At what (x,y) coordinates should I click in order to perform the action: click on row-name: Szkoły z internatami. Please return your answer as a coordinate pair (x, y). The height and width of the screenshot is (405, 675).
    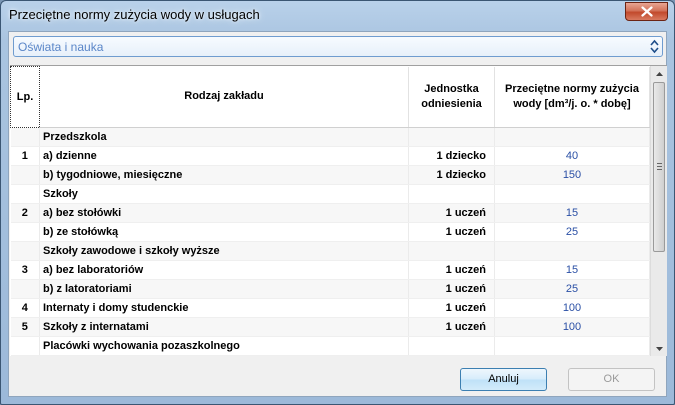
    Looking at the image, I should click on (224, 327).